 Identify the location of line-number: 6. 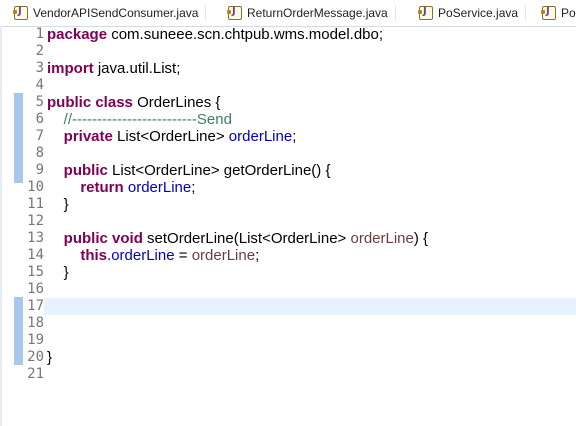
(39, 119).